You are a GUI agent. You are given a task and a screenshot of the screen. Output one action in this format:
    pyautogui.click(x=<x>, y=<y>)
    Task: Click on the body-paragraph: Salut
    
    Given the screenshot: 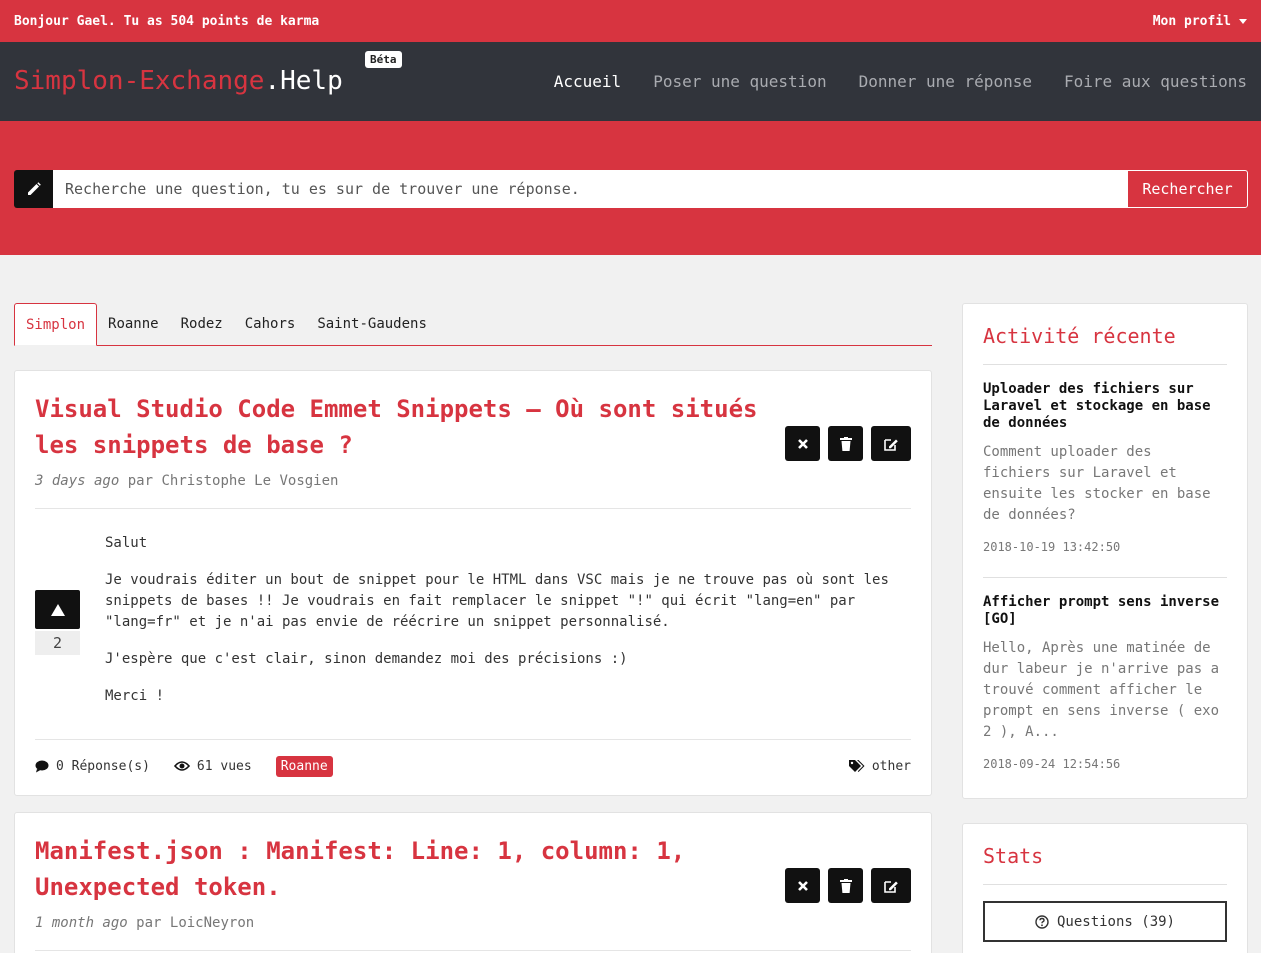 What is the action you would take?
    pyautogui.click(x=126, y=543)
    